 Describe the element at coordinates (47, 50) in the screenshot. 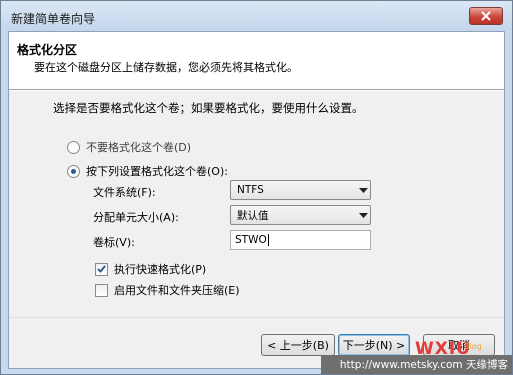

I see `page-title: 格式化分区` at that location.